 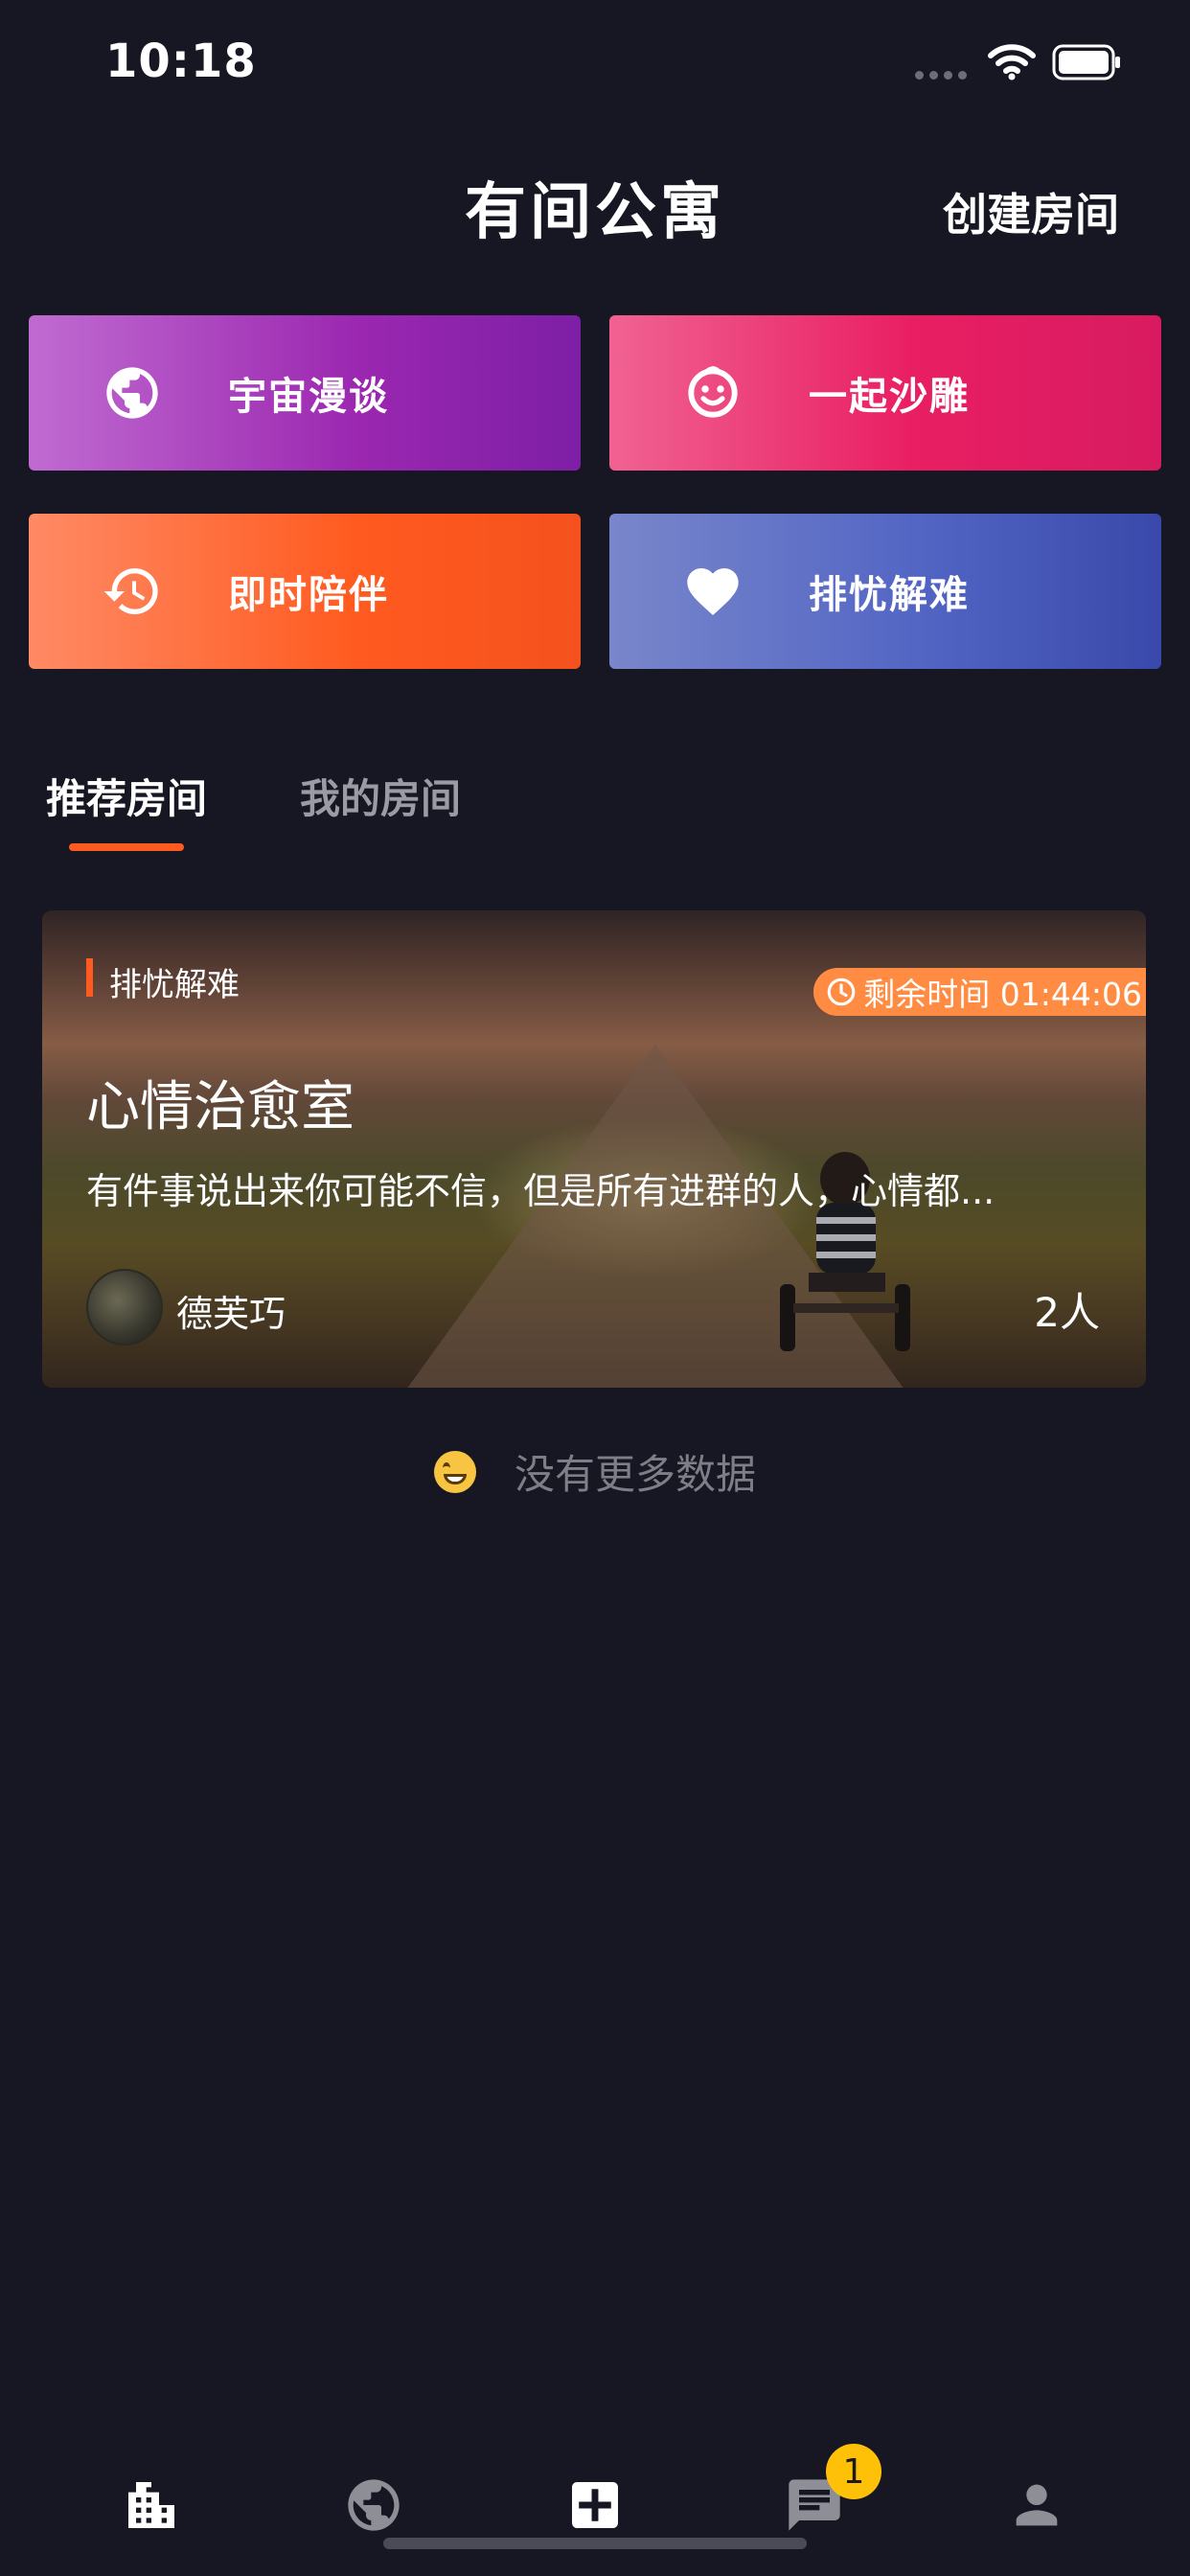 I want to click on heart-icon, so click(x=713, y=591).